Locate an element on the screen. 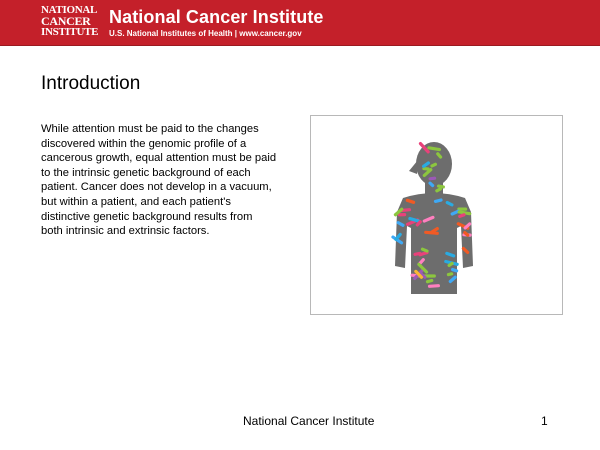 Image resolution: width=600 pixels, height=450 pixels. human-silhouette-chromosomes-icon is located at coordinates (432, 218).